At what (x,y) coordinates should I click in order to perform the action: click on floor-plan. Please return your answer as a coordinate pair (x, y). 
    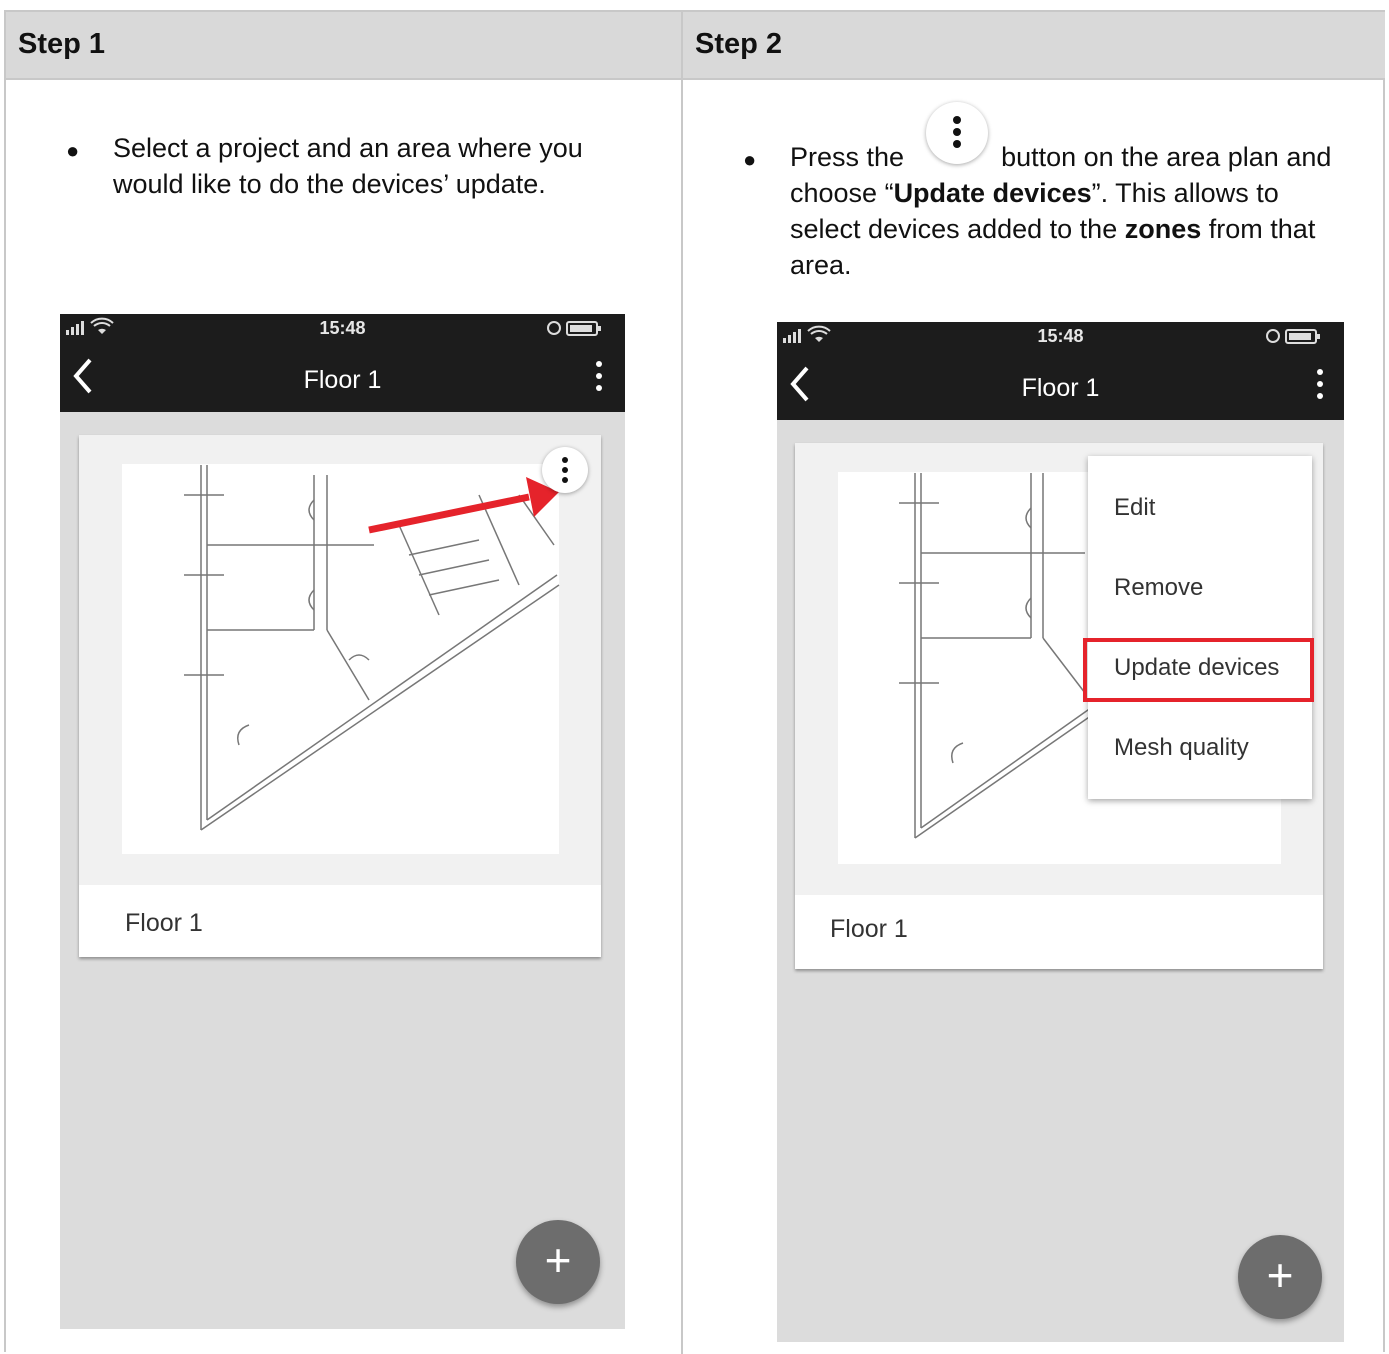
    Looking at the image, I should click on (340, 660).